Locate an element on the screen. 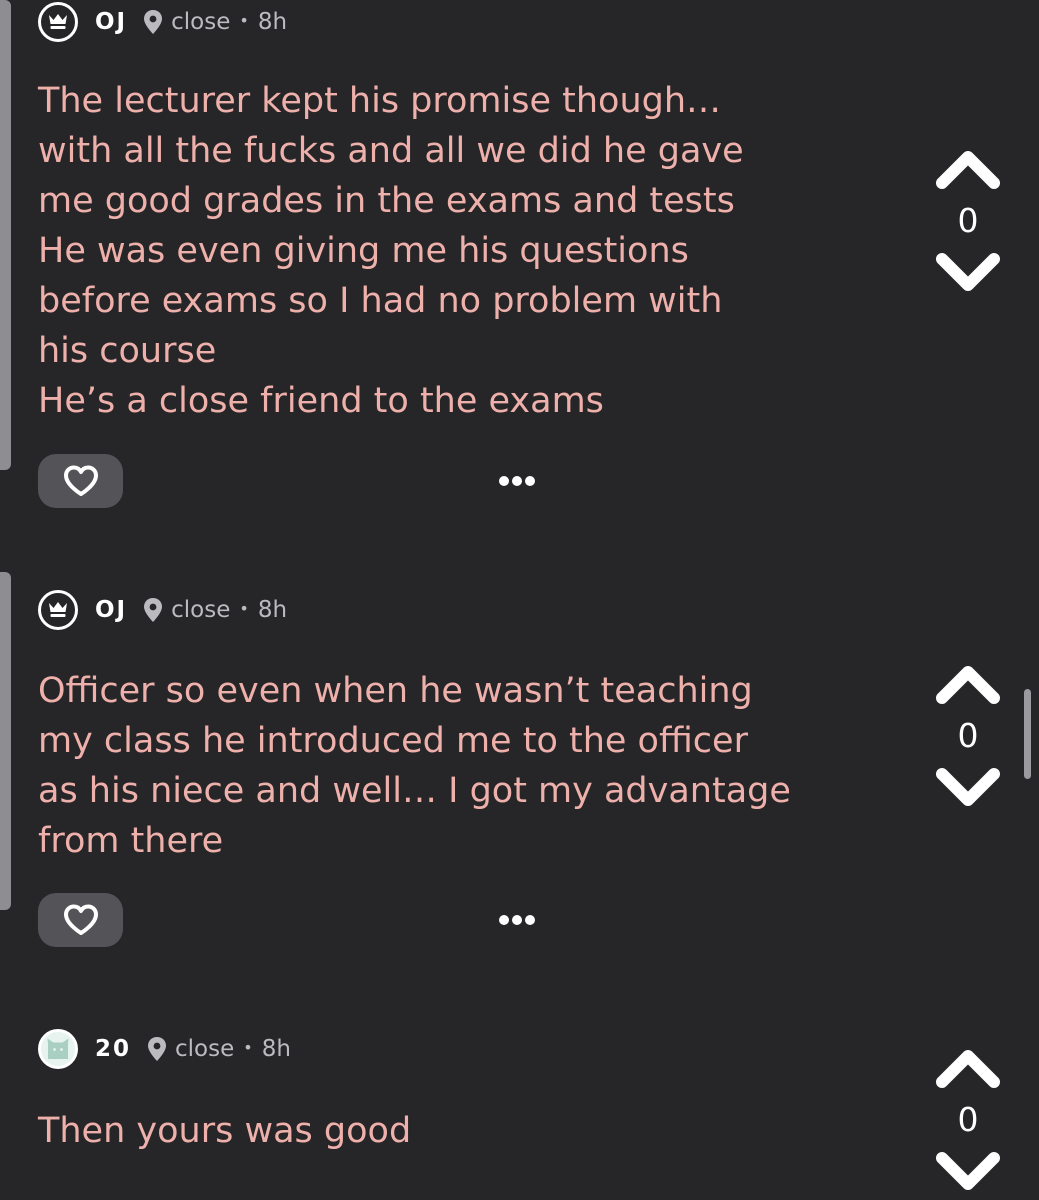  post-header: 20 close • 8h is located at coordinates (164, 1049).